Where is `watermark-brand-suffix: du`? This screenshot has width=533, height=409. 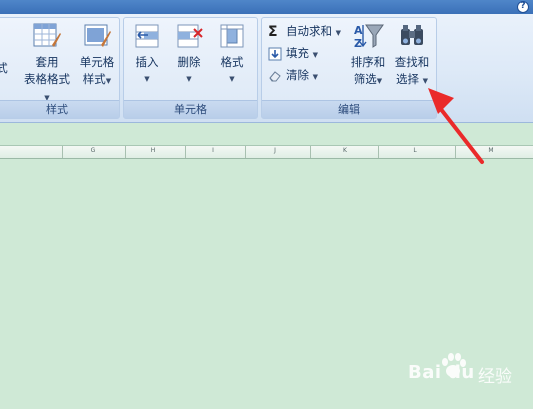 watermark-brand-suffix: du is located at coordinates (461, 372).